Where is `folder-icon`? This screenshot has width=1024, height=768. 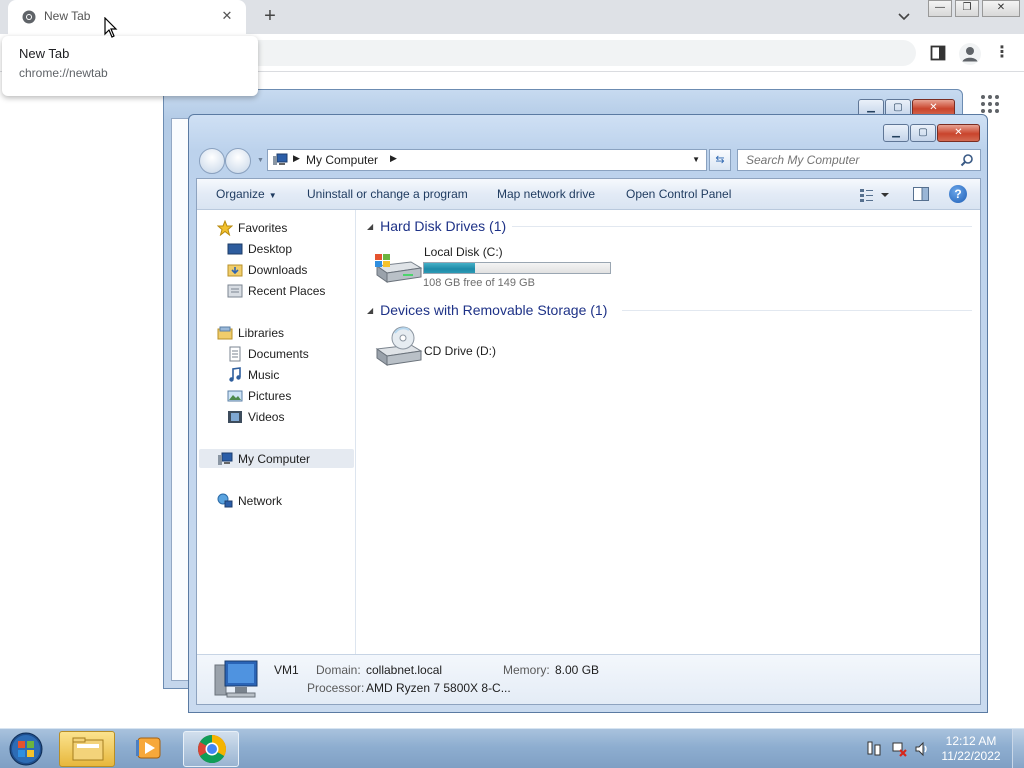 folder-icon is located at coordinates (88, 749).